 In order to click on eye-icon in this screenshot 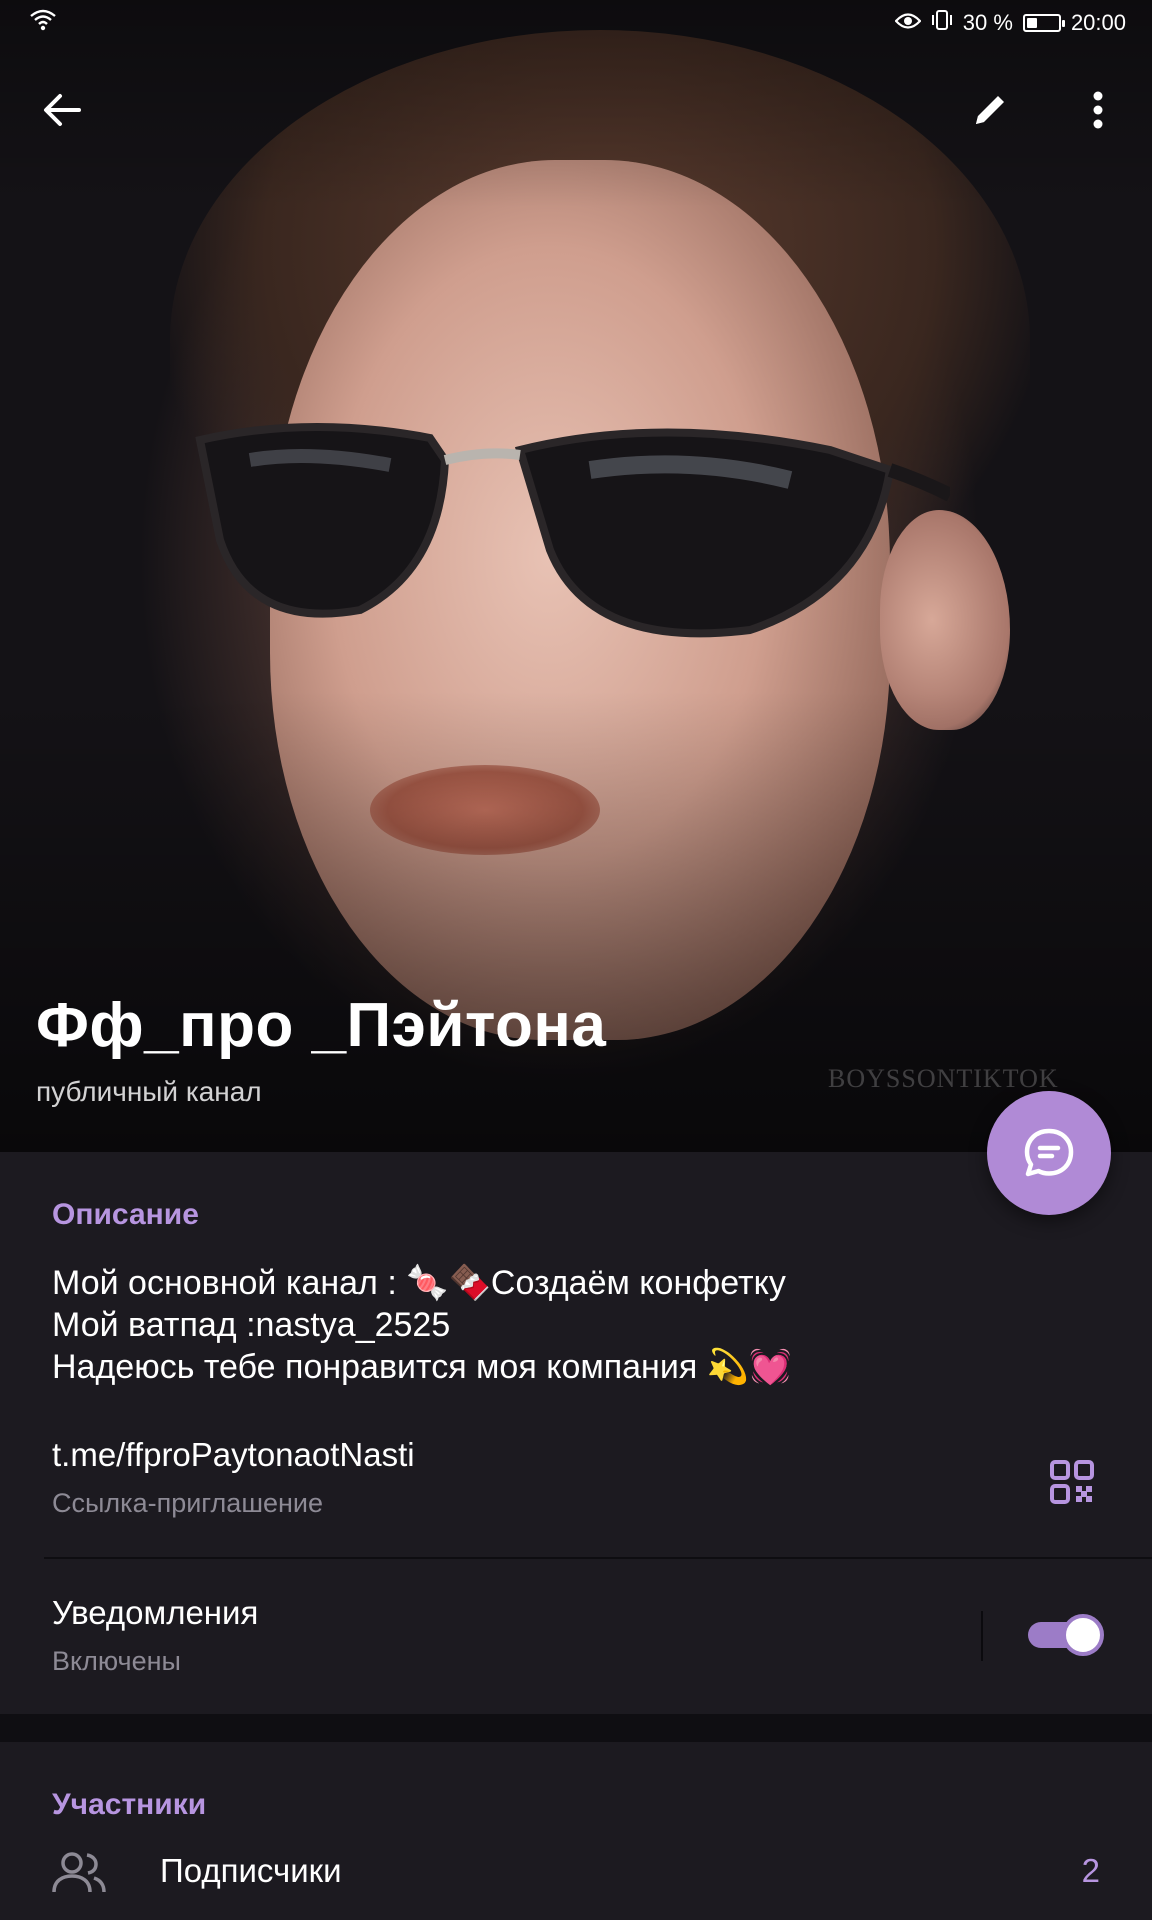, I will do `click(908, 23)`.